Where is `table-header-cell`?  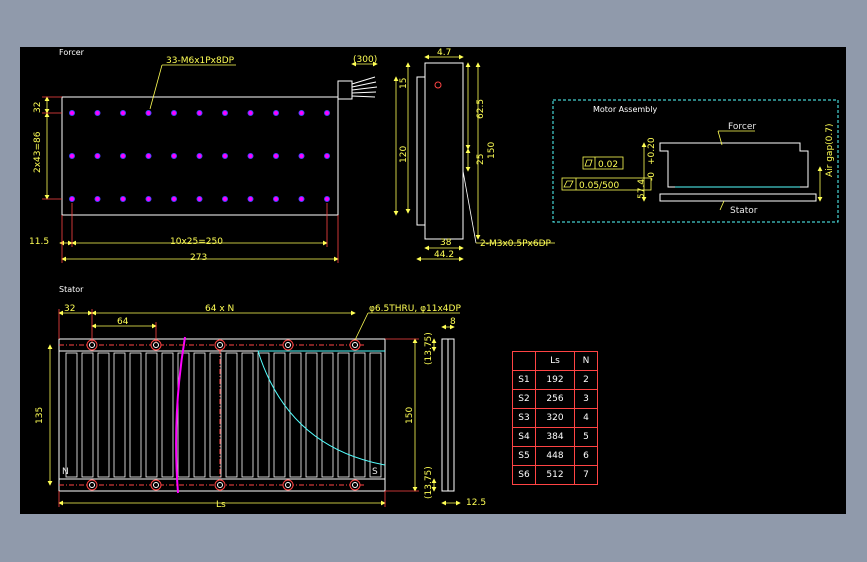 table-header-cell is located at coordinates (524, 361).